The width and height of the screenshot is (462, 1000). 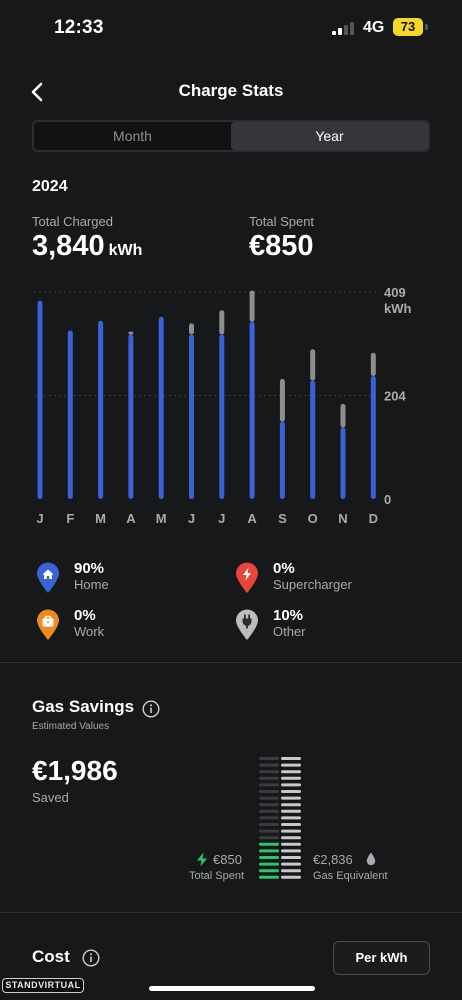 What do you see at coordinates (87, 246) in the screenshot?
I see `total-charged-value-group: 3,840 kWh` at bounding box center [87, 246].